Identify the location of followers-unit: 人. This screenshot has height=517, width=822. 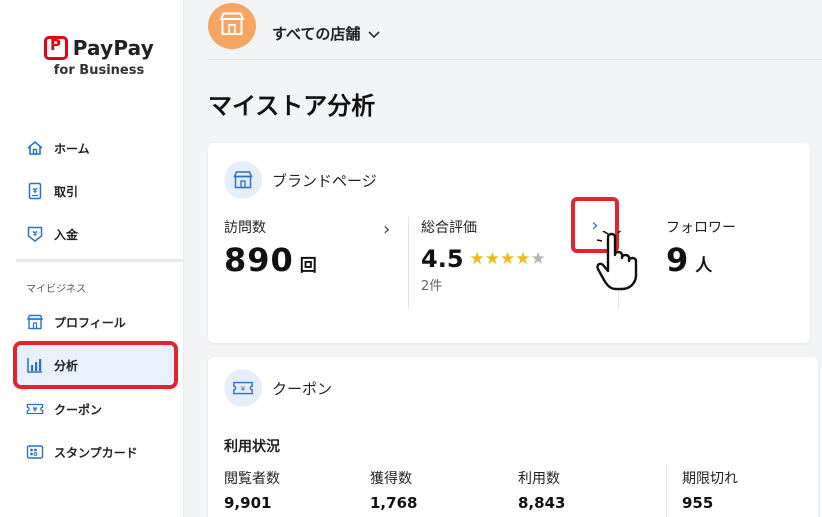
(704, 266).